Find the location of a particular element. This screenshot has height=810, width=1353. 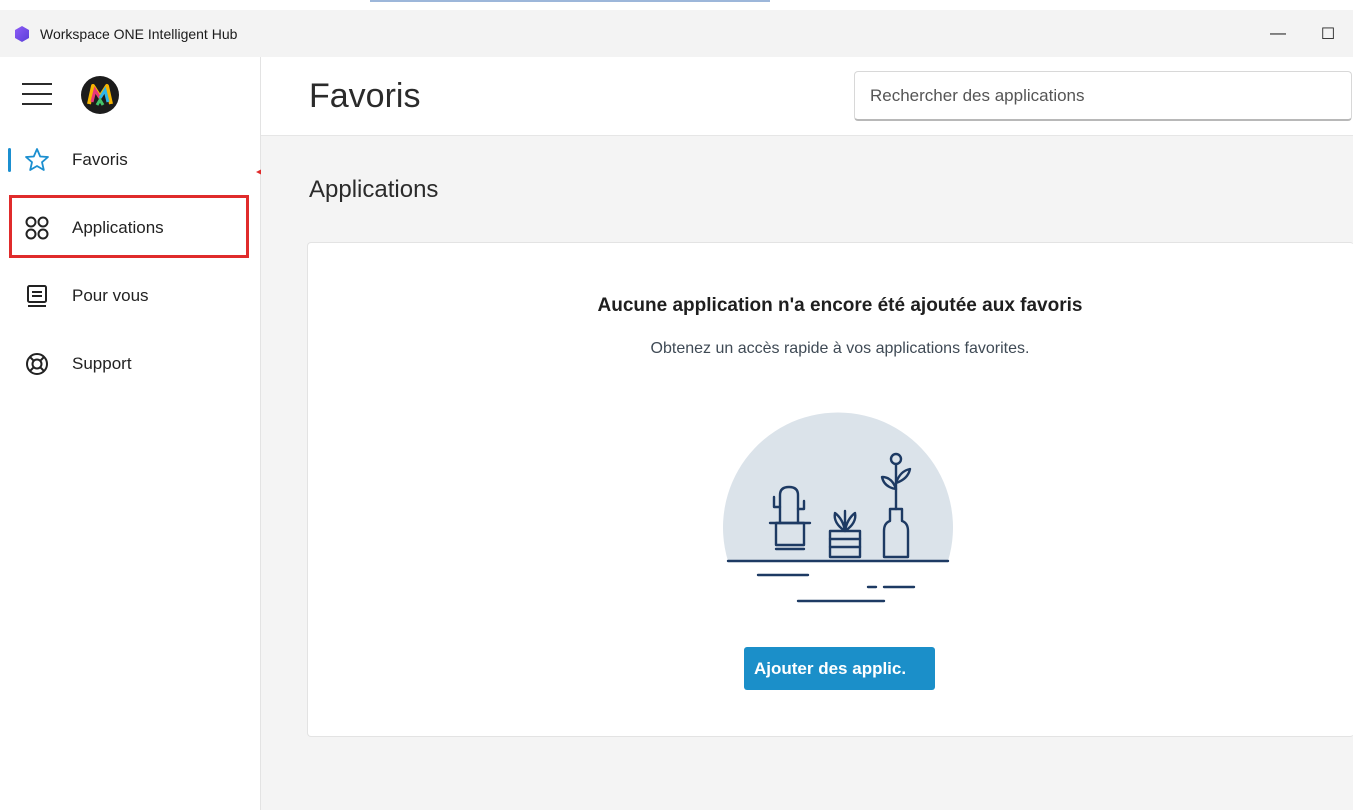

menu-toggle-button is located at coordinates (37, 95).